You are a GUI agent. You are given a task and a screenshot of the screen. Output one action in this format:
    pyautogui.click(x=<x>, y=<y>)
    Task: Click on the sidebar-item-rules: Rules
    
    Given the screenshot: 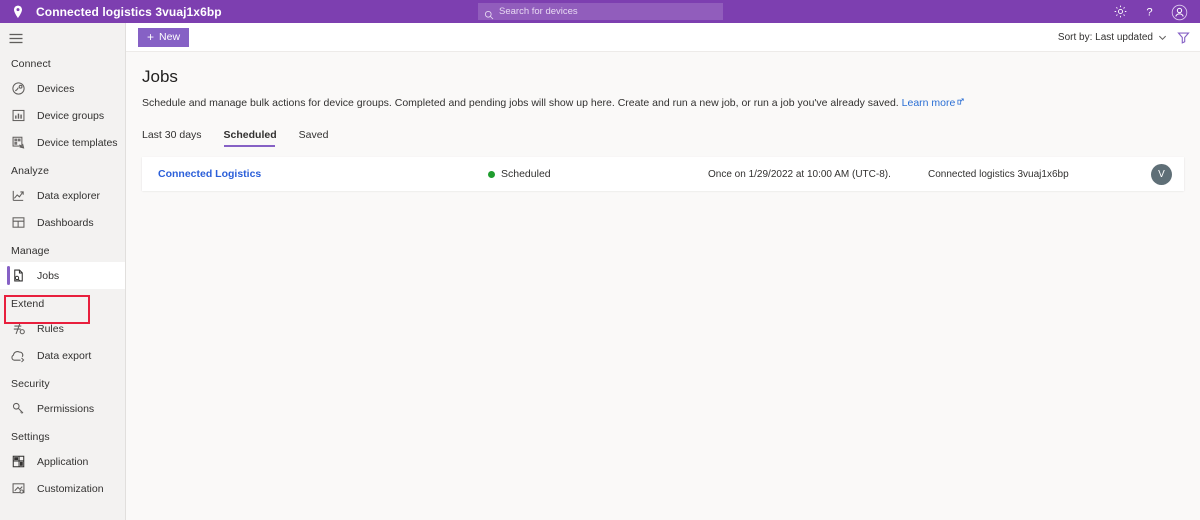 What is the action you would take?
    pyautogui.click(x=62, y=328)
    